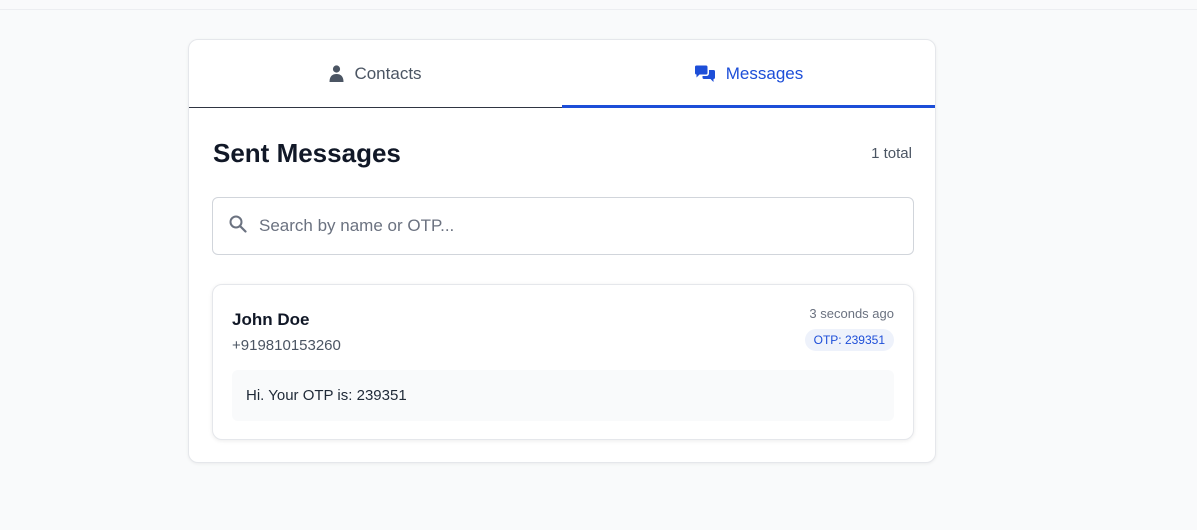 This screenshot has width=1197, height=530. Describe the element at coordinates (891, 153) in the screenshot. I see `message-count: 1 total` at that location.